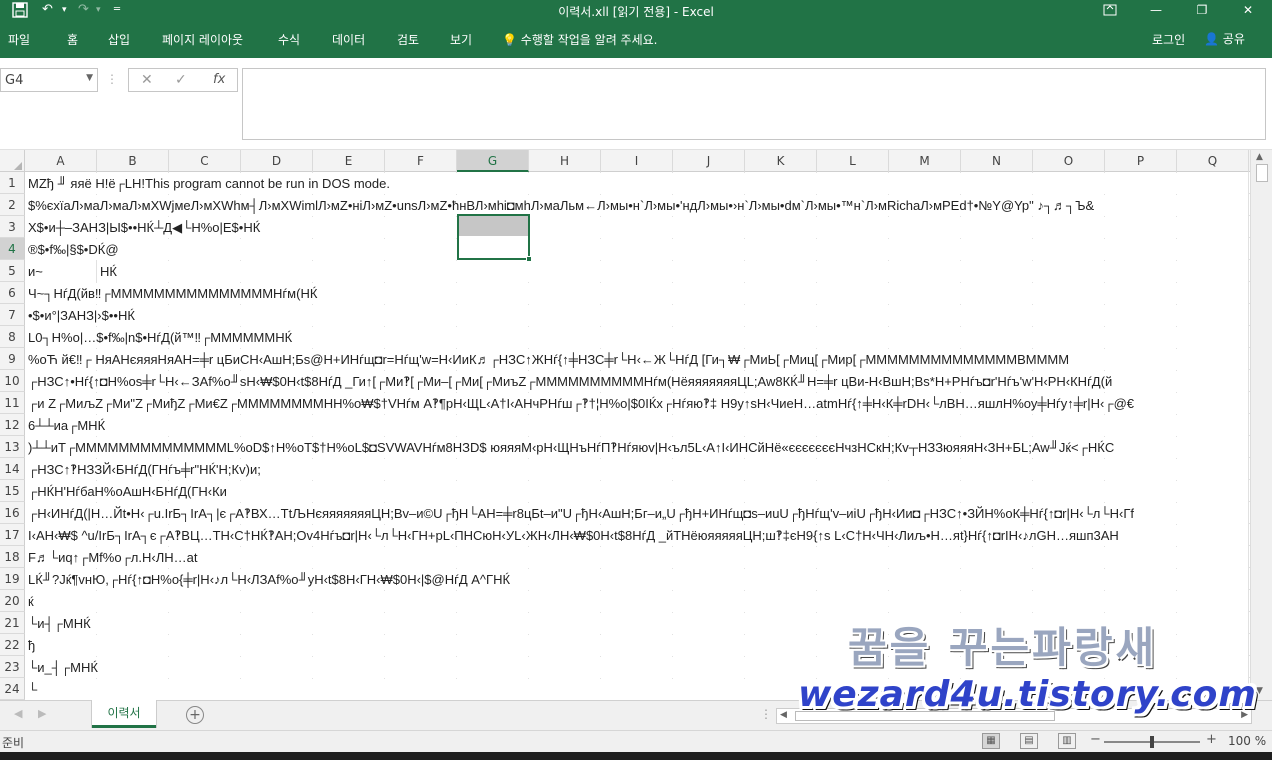  What do you see at coordinates (636, 557) in the screenshot?
I see `cell-a18: F♬└иq↑┌Мf%о┌л.Н‹ЛН…аt` at bounding box center [636, 557].